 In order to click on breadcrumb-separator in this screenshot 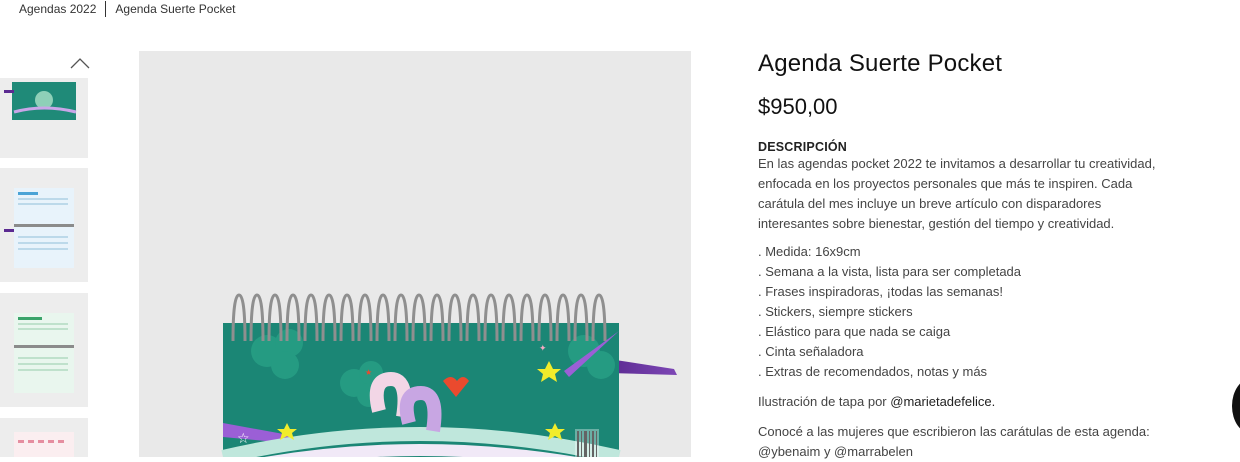, I will do `click(106, 9)`.